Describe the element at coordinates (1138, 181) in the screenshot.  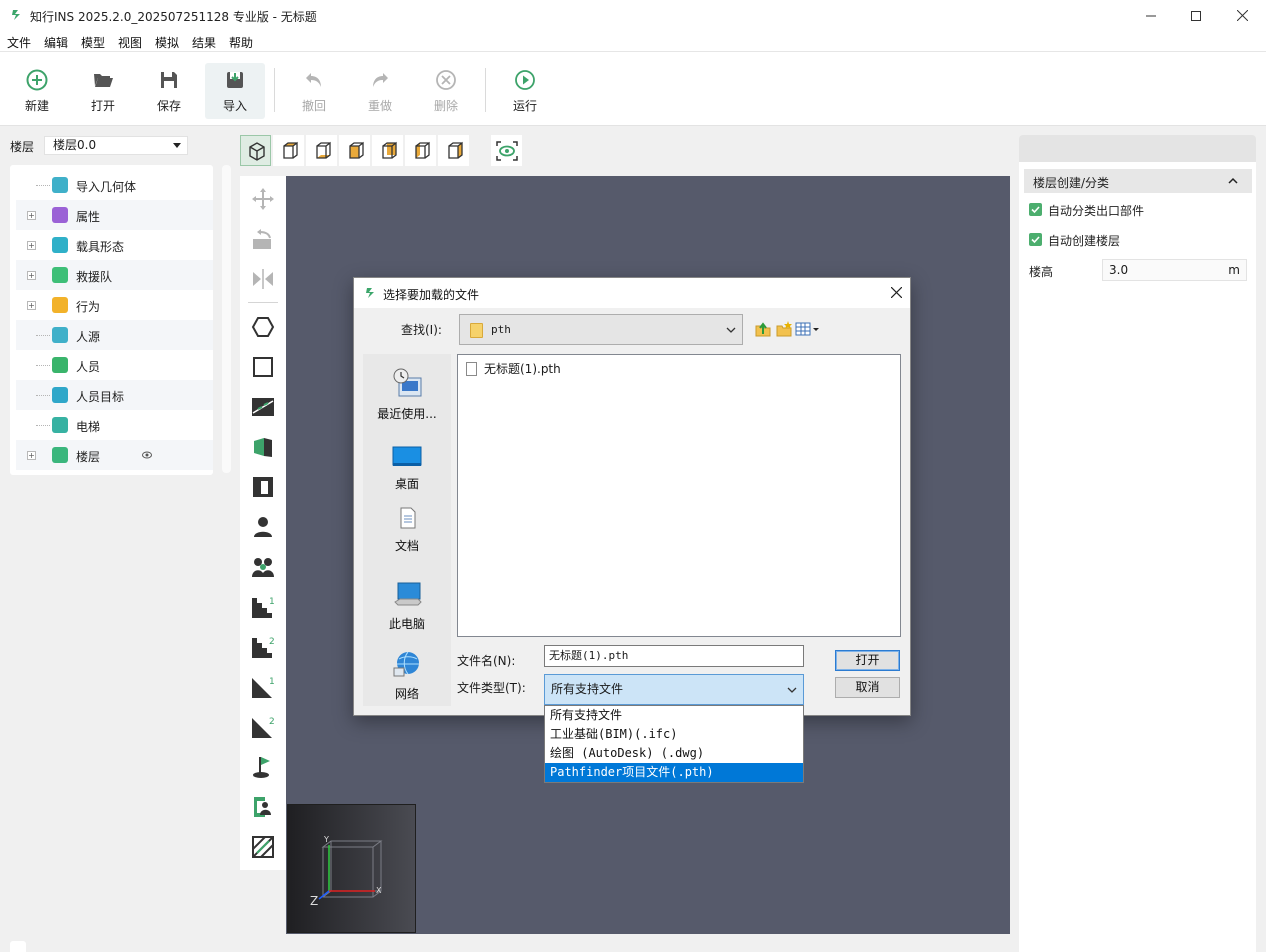
I see `floor-section-header: 楼层创建/分类` at that location.